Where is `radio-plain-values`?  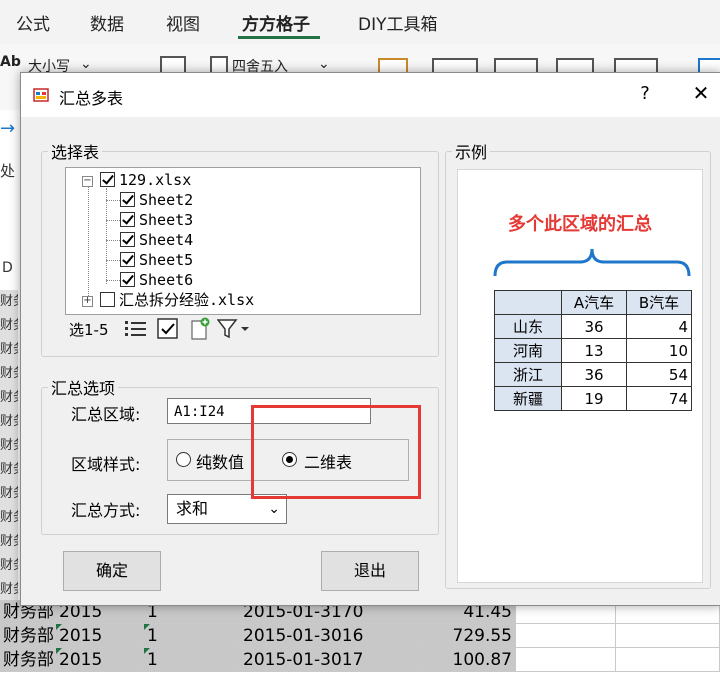
radio-plain-values is located at coordinates (183, 459).